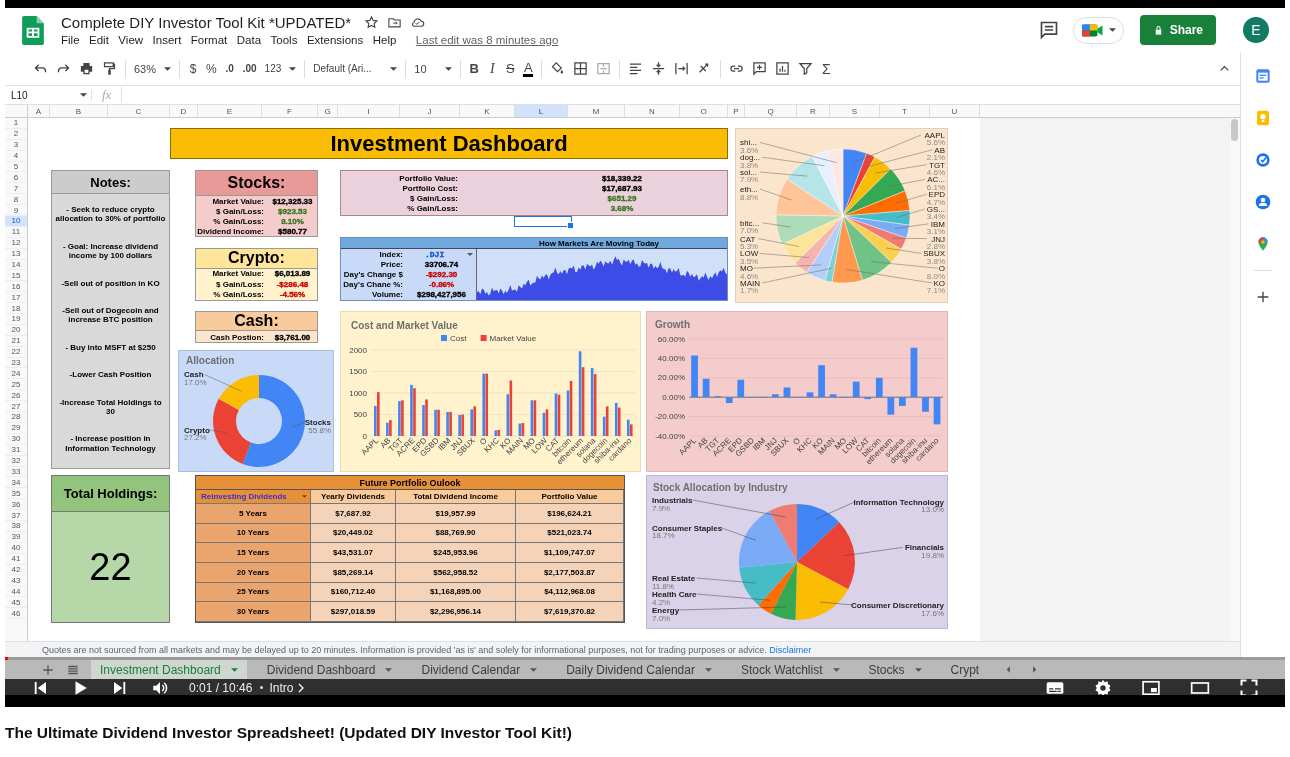 This screenshot has height=757, width=1290. Describe the element at coordinates (16, 396) in the screenshot. I see `row-header: 26` at that location.